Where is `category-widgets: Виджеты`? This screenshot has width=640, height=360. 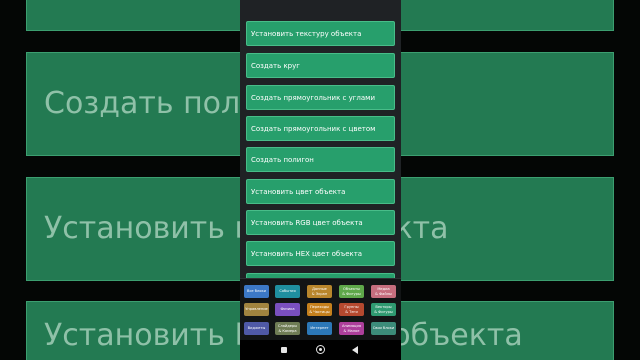
category-widgets: Виджеты is located at coordinates (256, 328).